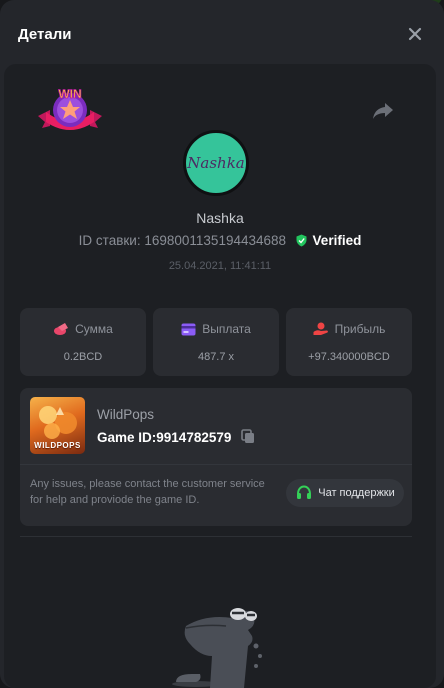 The height and width of the screenshot is (688, 444). Describe the element at coordinates (194, 437) in the screenshot. I see `game-id-value: 9914782579` at that location.